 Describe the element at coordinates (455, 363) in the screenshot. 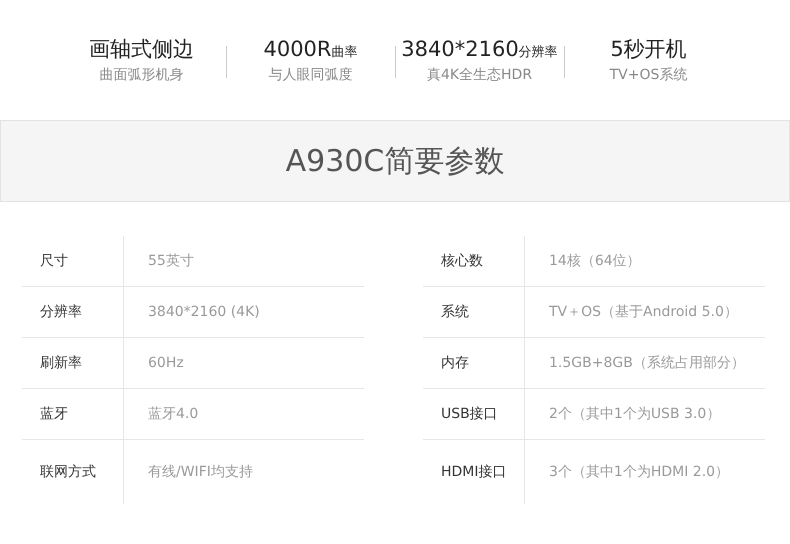

I see `spec-label: 内存` at that location.